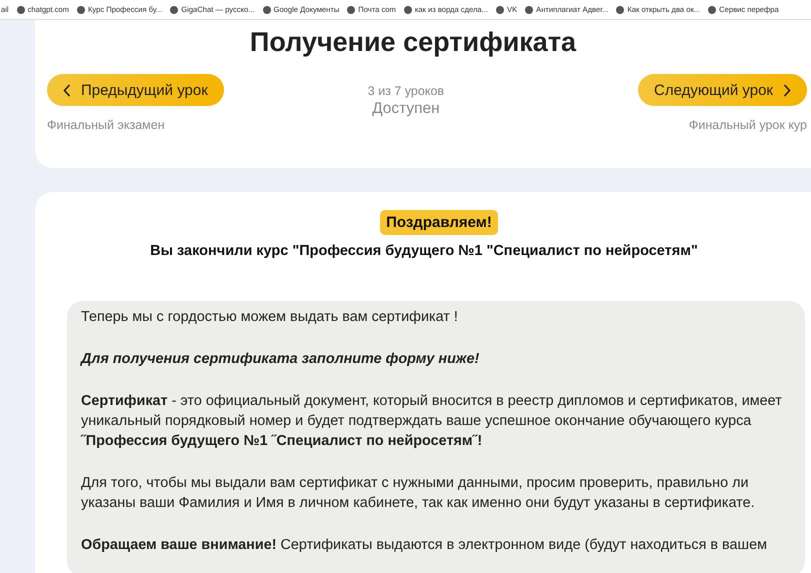 Image resolution: width=811 pixels, height=573 pixels. Describe the element at coordinates (270, 317) in the screenshot. I see `info-paragraph: Теперь мы с гордостью можем выдать вам сертификат !` at that location.